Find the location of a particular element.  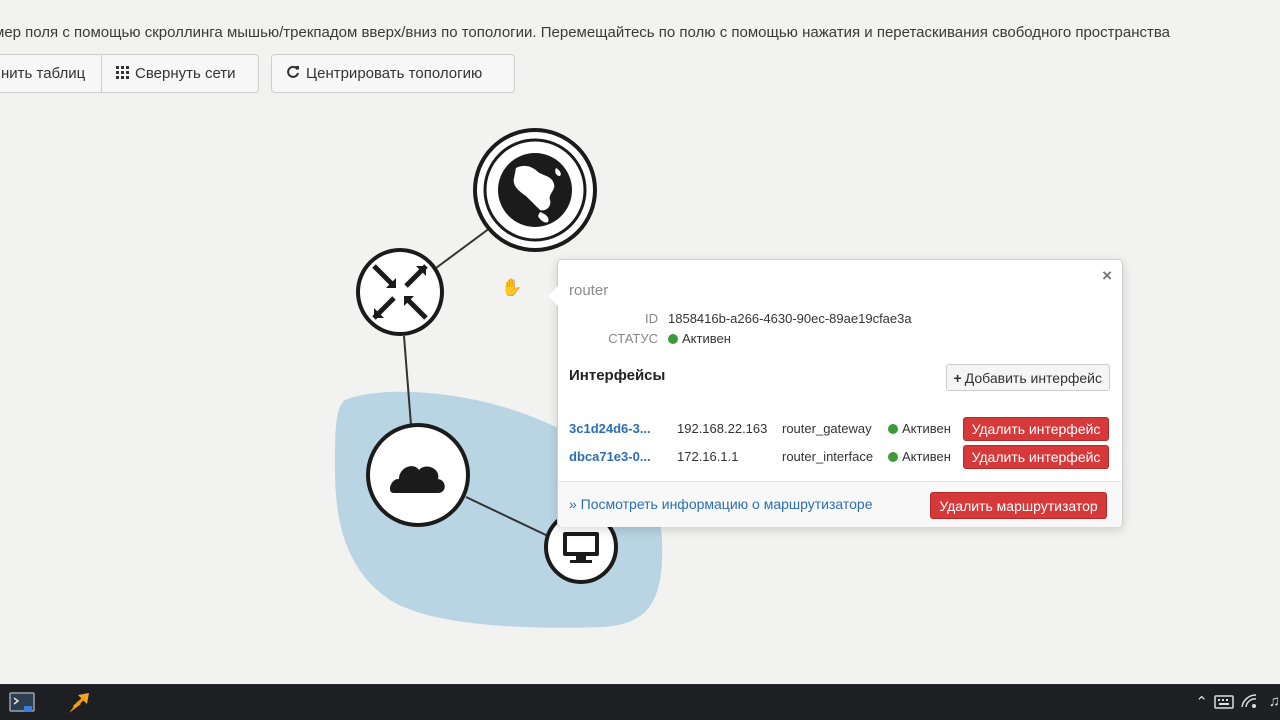

router-id-row: ID 1858416b-a266-4630-90ec-89ae19cfae3a is located at coordinates (735, 318).